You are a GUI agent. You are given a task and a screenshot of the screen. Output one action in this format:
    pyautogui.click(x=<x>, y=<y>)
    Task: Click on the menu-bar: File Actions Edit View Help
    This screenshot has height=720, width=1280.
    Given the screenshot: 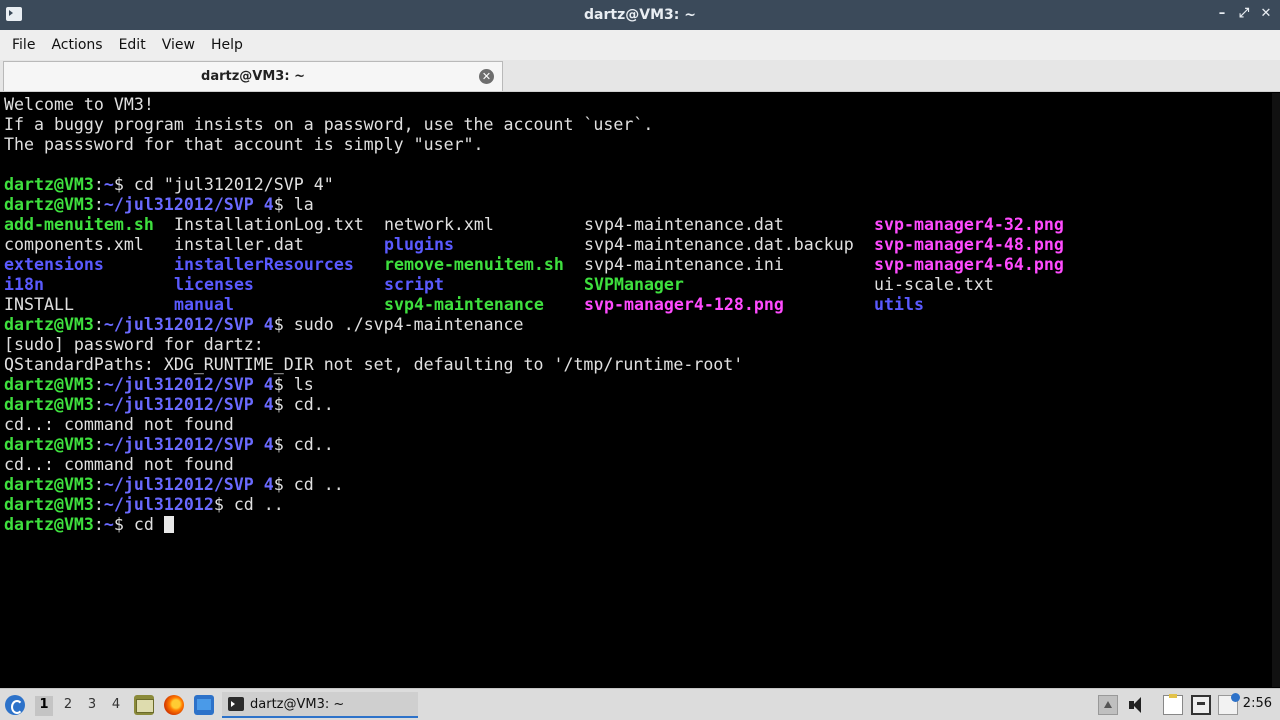 What is the action you would take?
    pyautogui.click(x=640, y=45)
    